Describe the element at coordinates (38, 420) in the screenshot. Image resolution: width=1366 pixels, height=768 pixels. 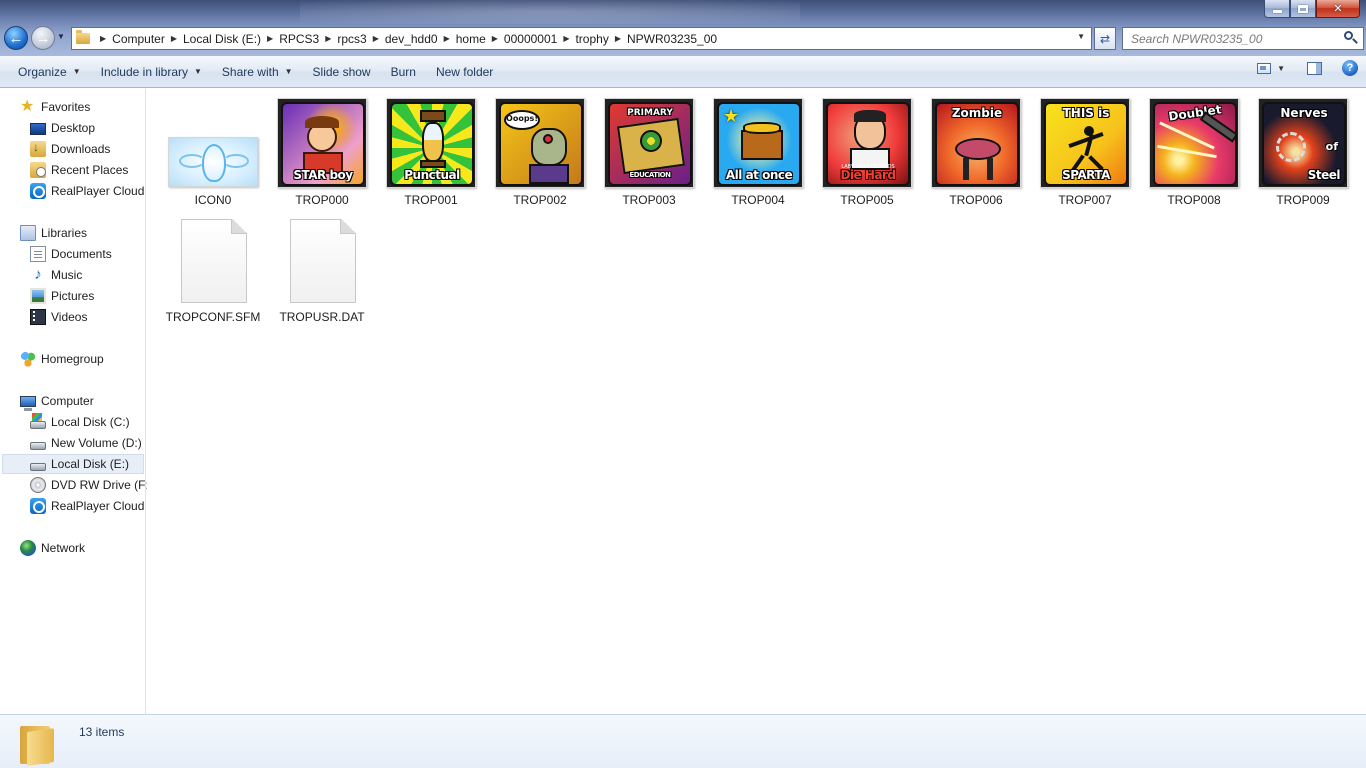
I see `system-drive-icon` at that location.